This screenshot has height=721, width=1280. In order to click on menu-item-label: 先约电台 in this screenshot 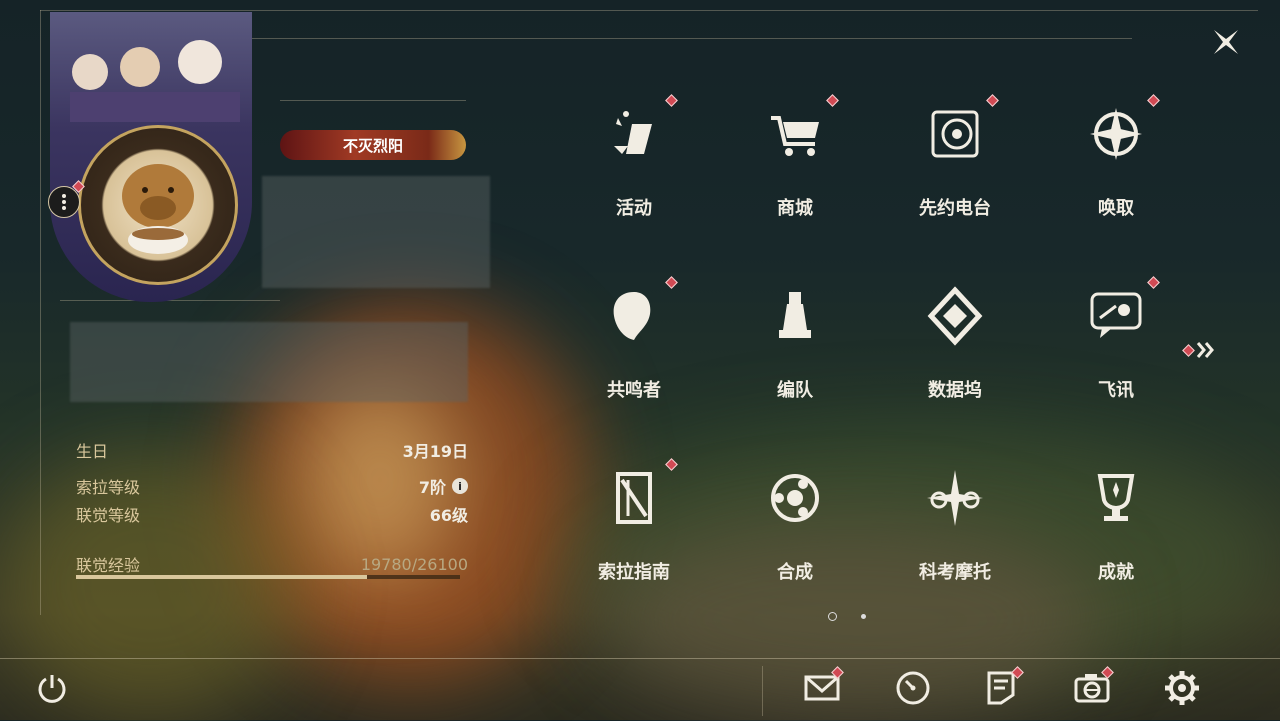, I will do `click(955, 208)`.